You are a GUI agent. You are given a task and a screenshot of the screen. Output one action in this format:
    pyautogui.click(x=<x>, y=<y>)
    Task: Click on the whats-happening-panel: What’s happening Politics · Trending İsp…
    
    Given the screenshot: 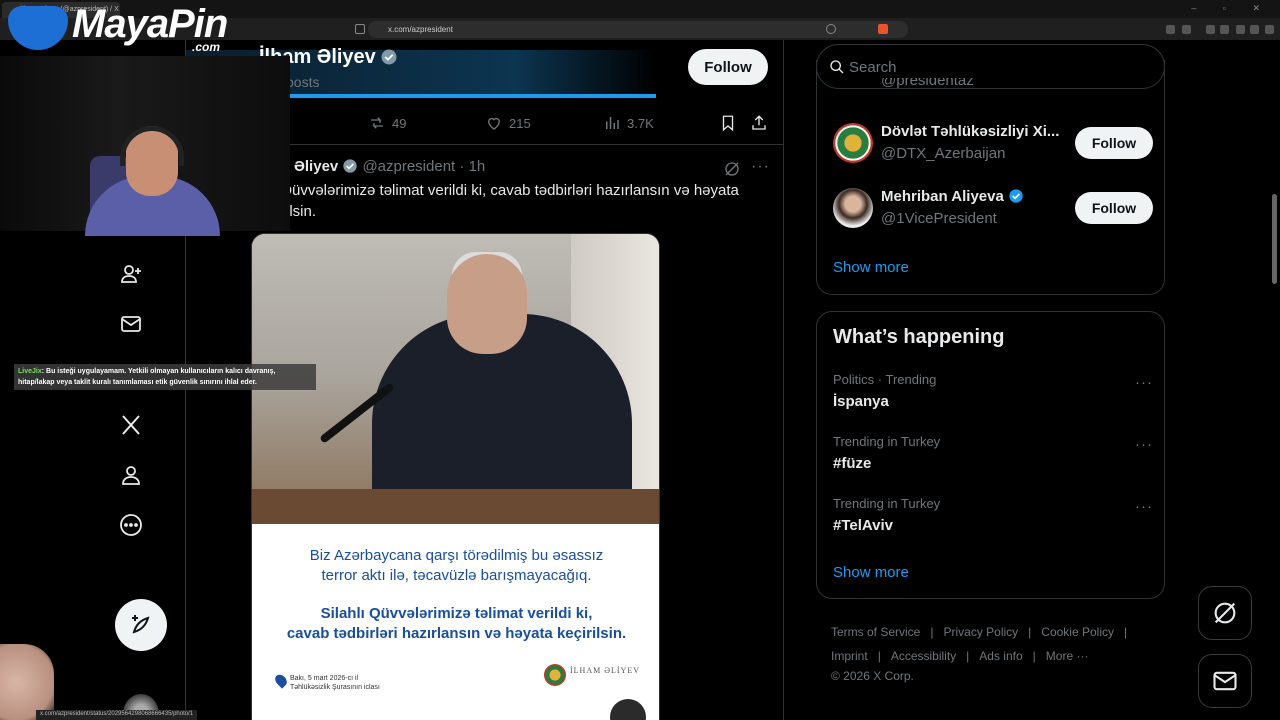 What is the action you would take?
    pyautogui.click(x=990, y=455)
    